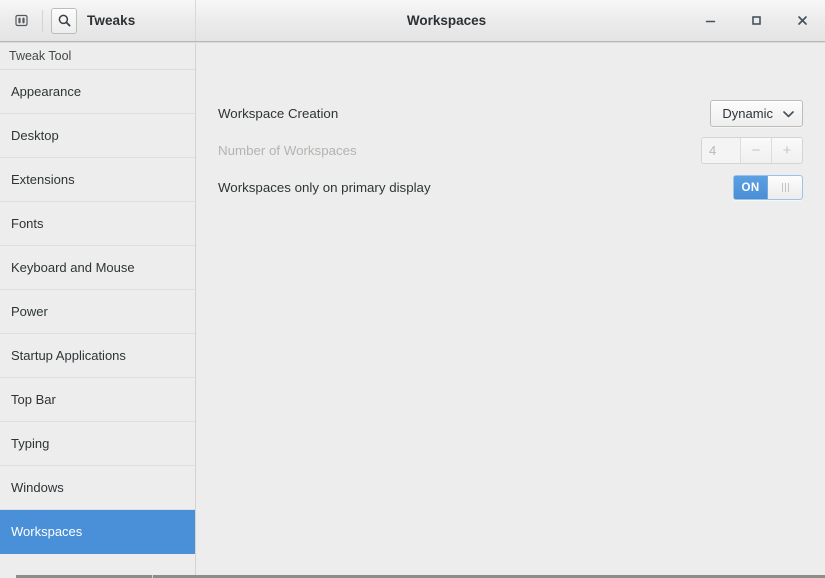 This screenshot has width=825, height=578. What do you see at coordinates (721, 150) in the screenshot?
I see `stepper-value: 4` at bounding box center [721, 150].